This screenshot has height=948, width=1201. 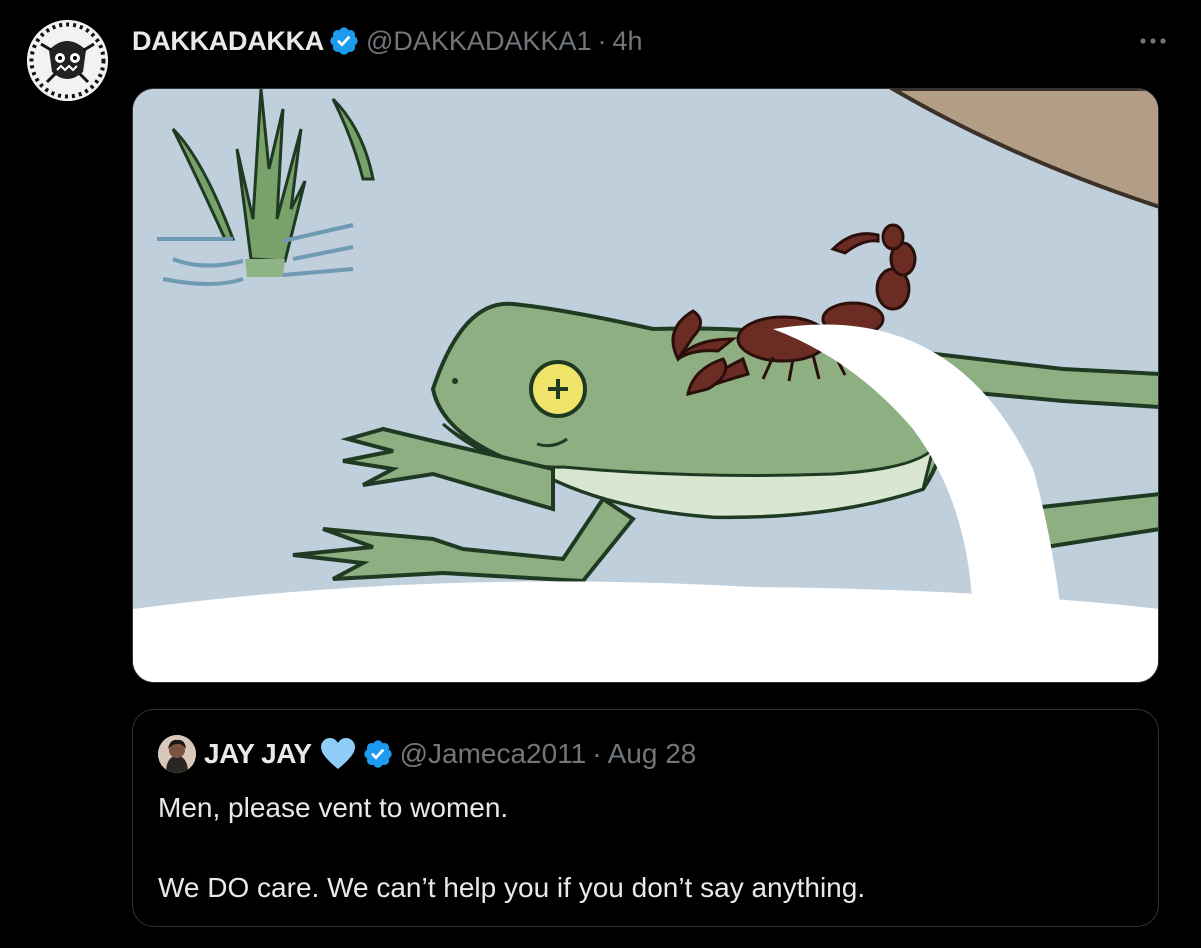 I want to click on more-options-button, so click(x=1153, y=41).